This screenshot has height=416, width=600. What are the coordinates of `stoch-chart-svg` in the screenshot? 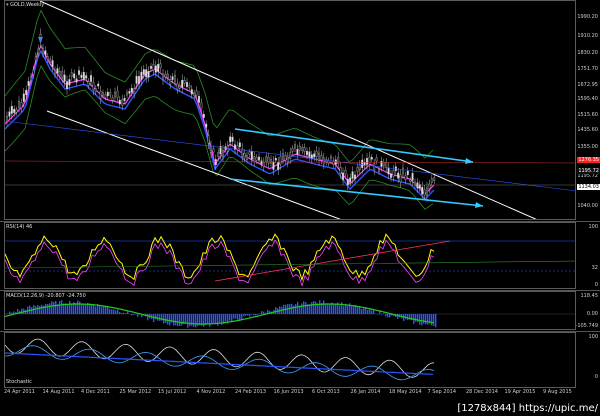 It's located at (290, 360).